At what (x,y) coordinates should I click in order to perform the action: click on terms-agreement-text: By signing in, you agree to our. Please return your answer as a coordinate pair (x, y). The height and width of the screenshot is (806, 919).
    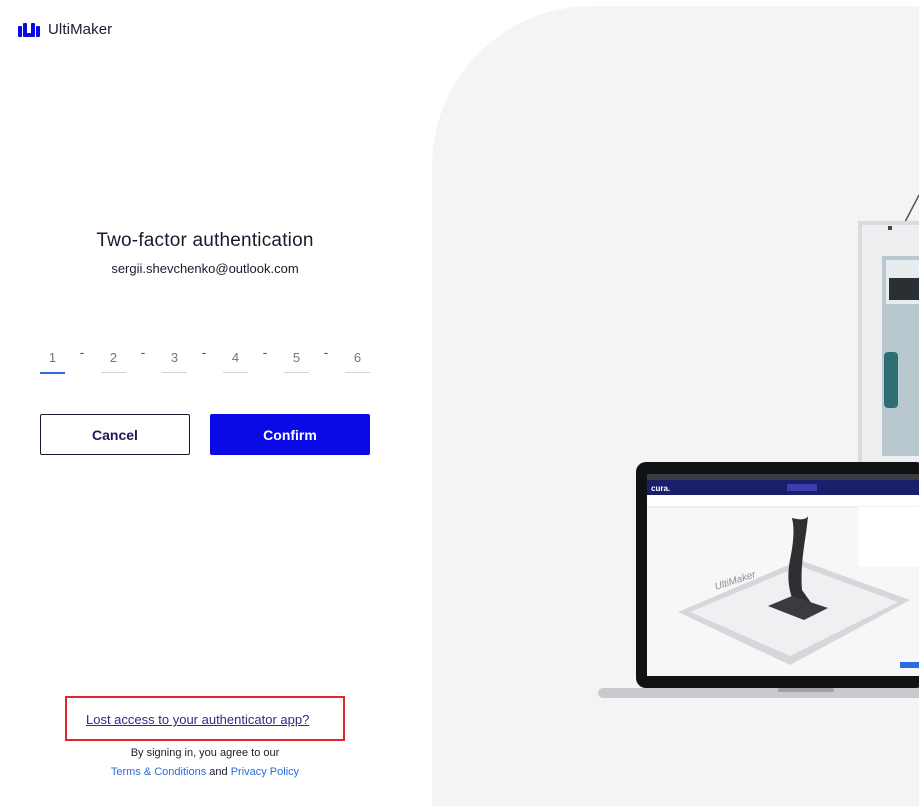
    Looking at the image, I should click on (205, 753).